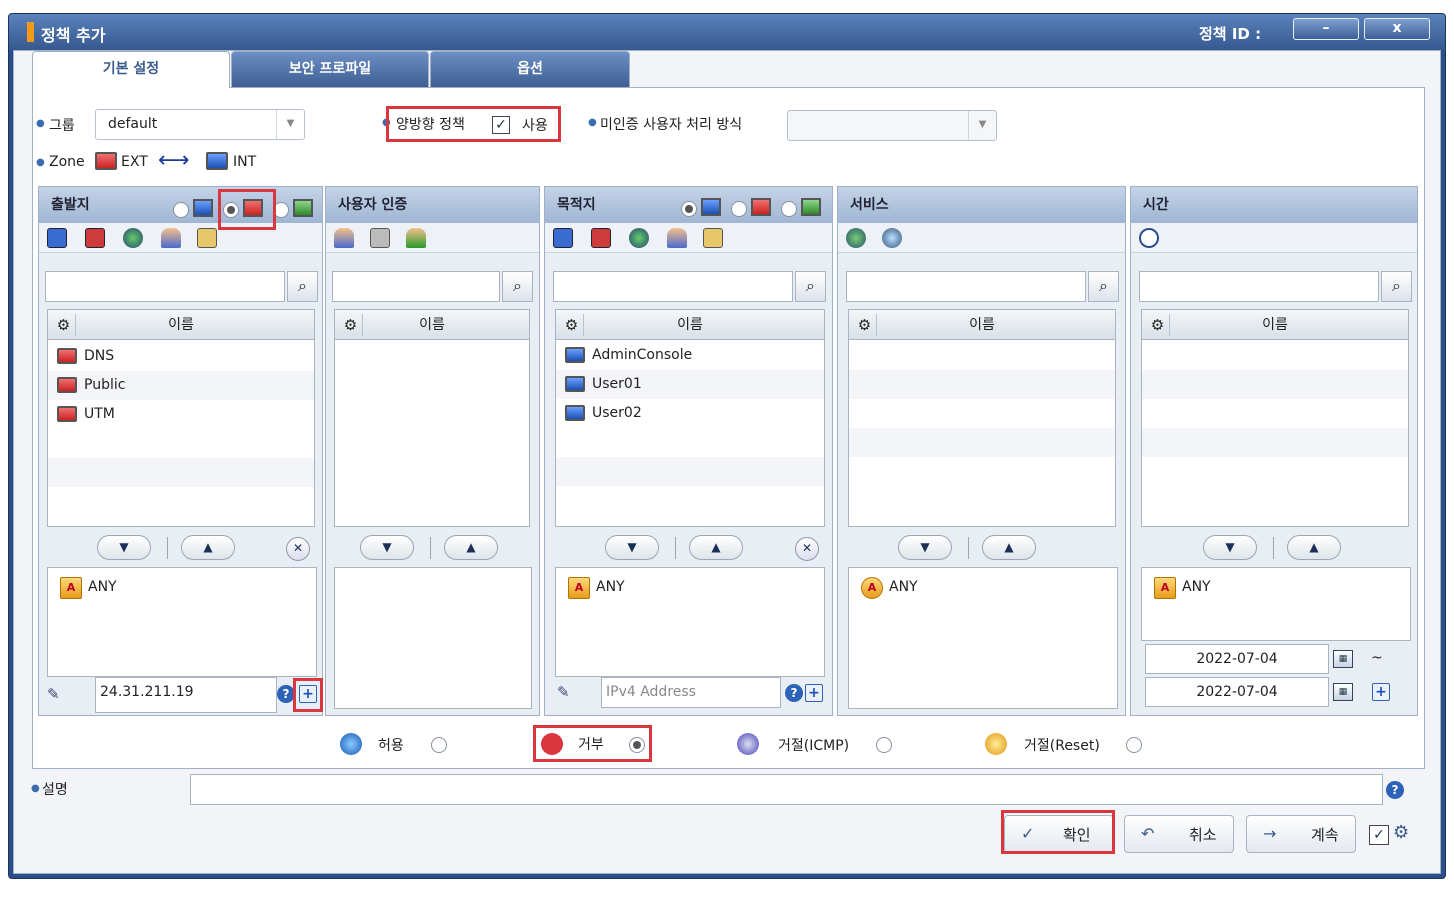 Image resolution: width=1454 pixels, height=898 pixels. Describe the element at coordinates (1237, 692) in the screenshot. I see `end-date-input: 2022-07-04` at that location.